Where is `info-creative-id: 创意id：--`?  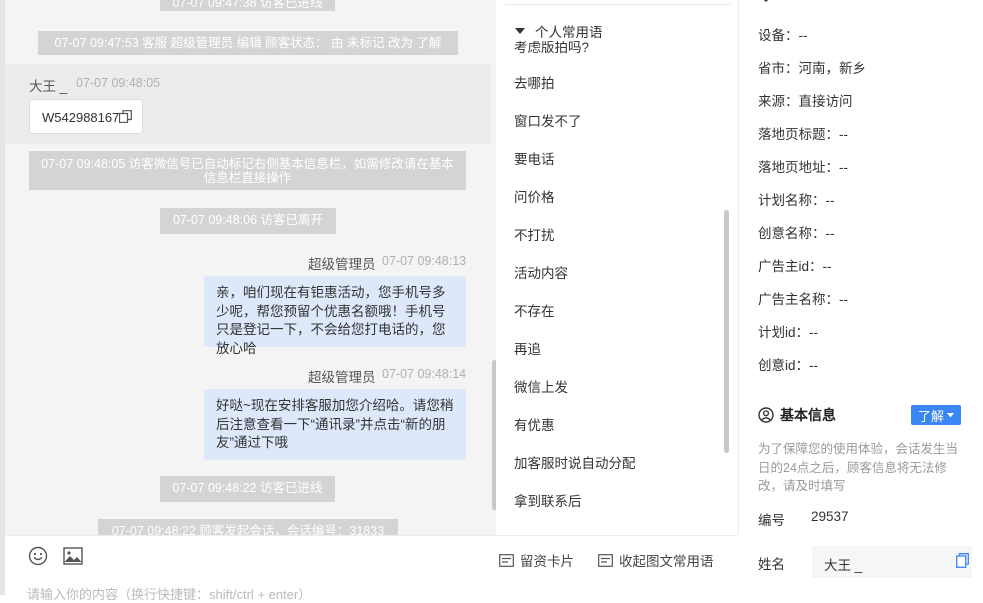
info-creative-id: 创意id：-- is located at coordinates (788, 365).